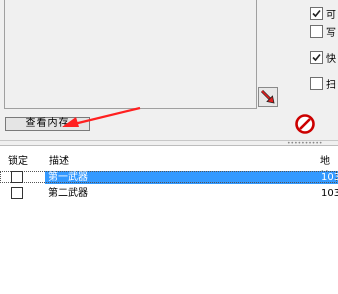 The image size is (338, 294). I want to click on annotation-arrow-icon, so click(101, 116).